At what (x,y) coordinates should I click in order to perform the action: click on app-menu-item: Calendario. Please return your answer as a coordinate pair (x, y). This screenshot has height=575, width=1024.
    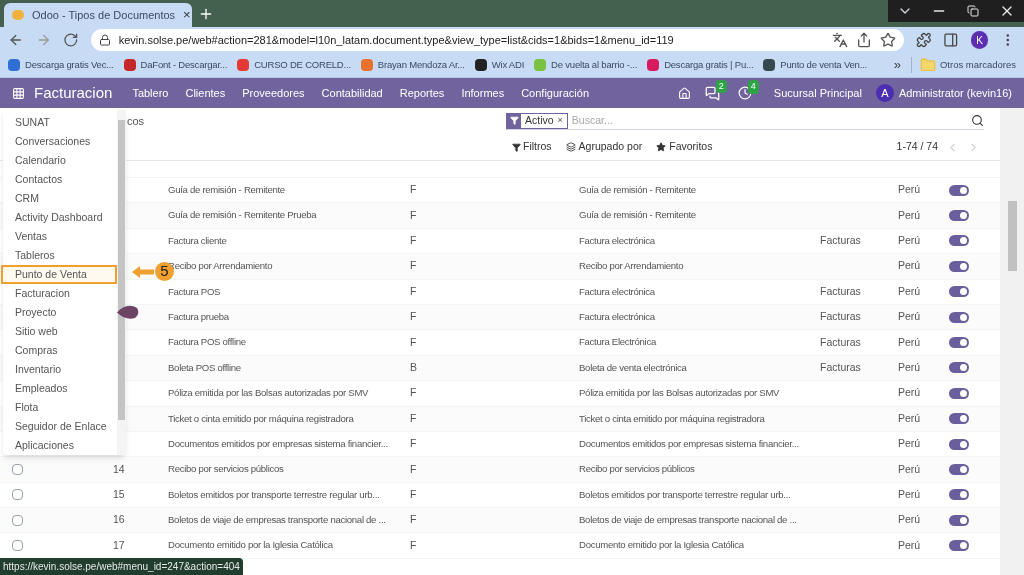
    Looking at the image, I should click on (60, 160).